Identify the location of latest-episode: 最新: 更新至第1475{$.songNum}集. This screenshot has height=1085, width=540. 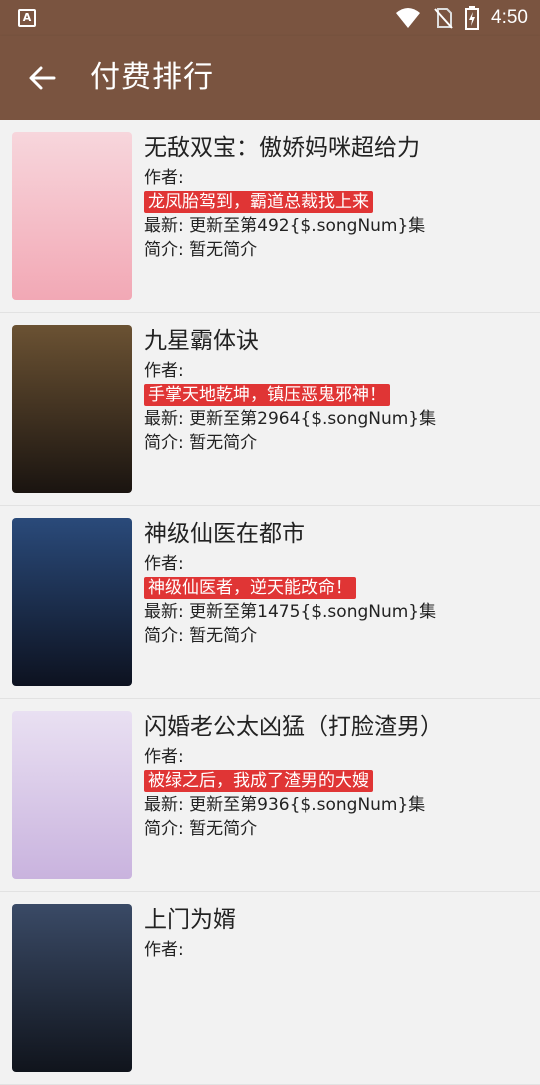
(290, 612).